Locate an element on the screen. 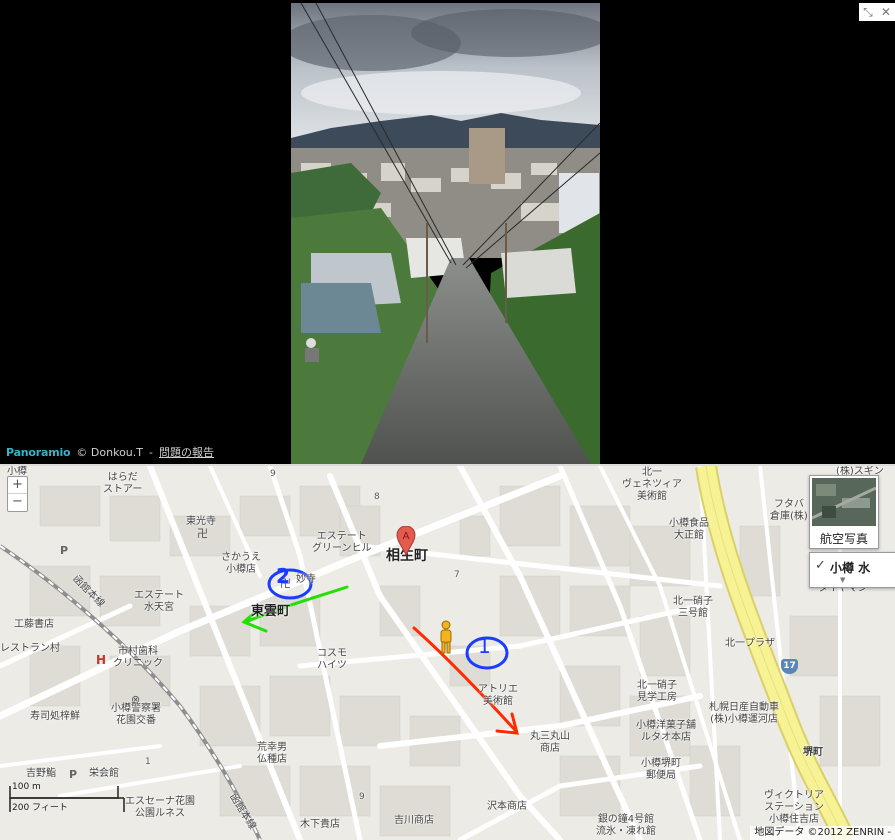 Image resolution: width=895 pixels, height=840 pixels. map-label: 荒幸男 仏種店 is located at coordinates (272, 753).